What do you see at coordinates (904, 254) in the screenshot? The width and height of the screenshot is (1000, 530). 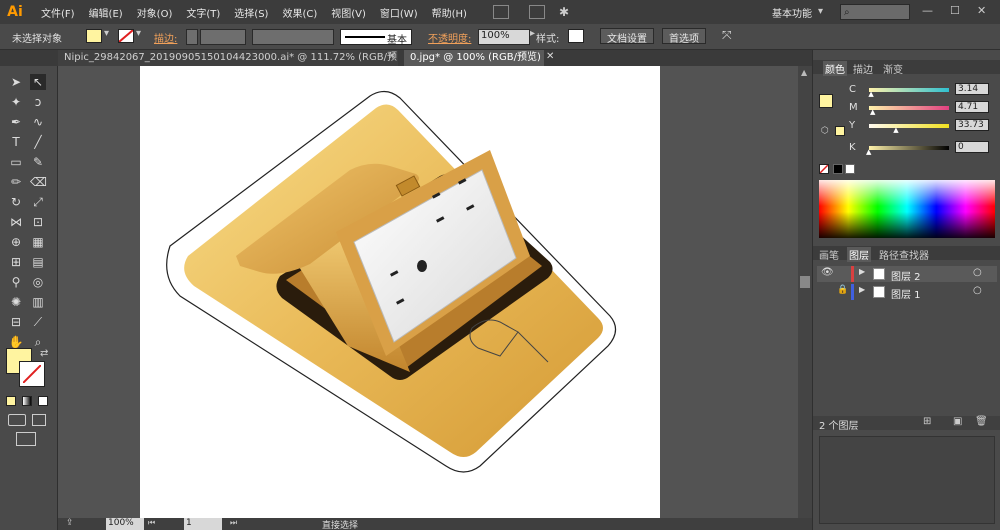 I see `tab-pathfinder: 路径查找器` at bounding box center [904, 254].